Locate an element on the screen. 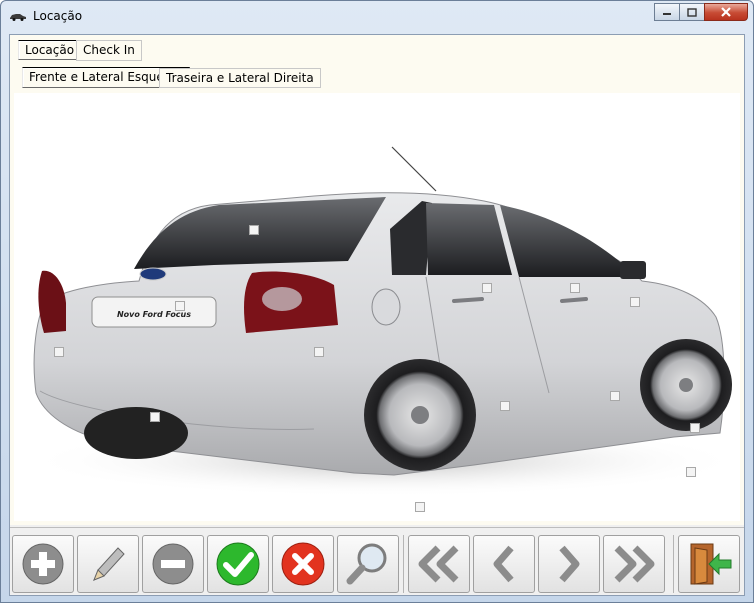  license-plate-text: Novo Ford Focus is located at coordinates (154, 314).